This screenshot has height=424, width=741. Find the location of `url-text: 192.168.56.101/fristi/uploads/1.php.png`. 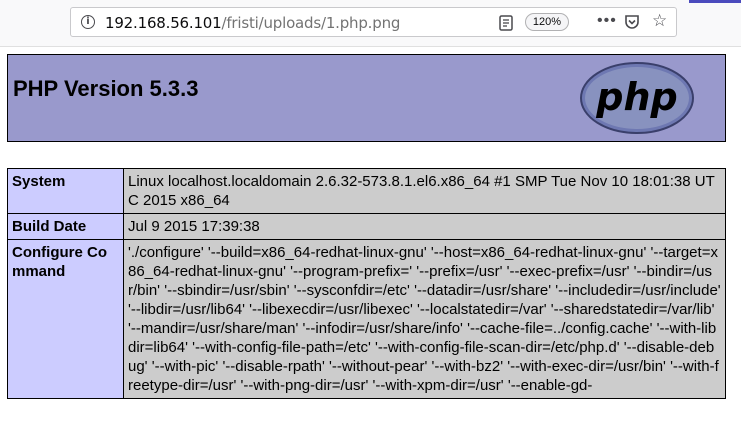

url-text: 192.168.56.101/fristi/uploads/1.php.png is located at coordinates (252, 23).